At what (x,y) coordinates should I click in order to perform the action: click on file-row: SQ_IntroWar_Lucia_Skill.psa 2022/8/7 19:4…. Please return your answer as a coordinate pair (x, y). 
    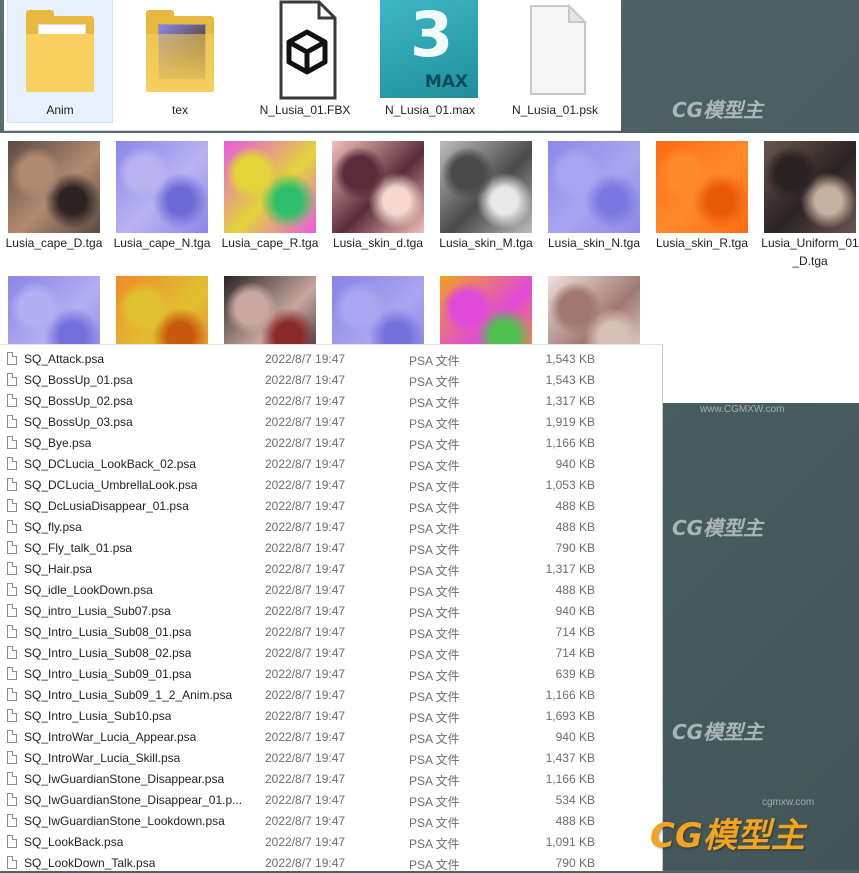
    Looking at the image, I should click on (331, 757).